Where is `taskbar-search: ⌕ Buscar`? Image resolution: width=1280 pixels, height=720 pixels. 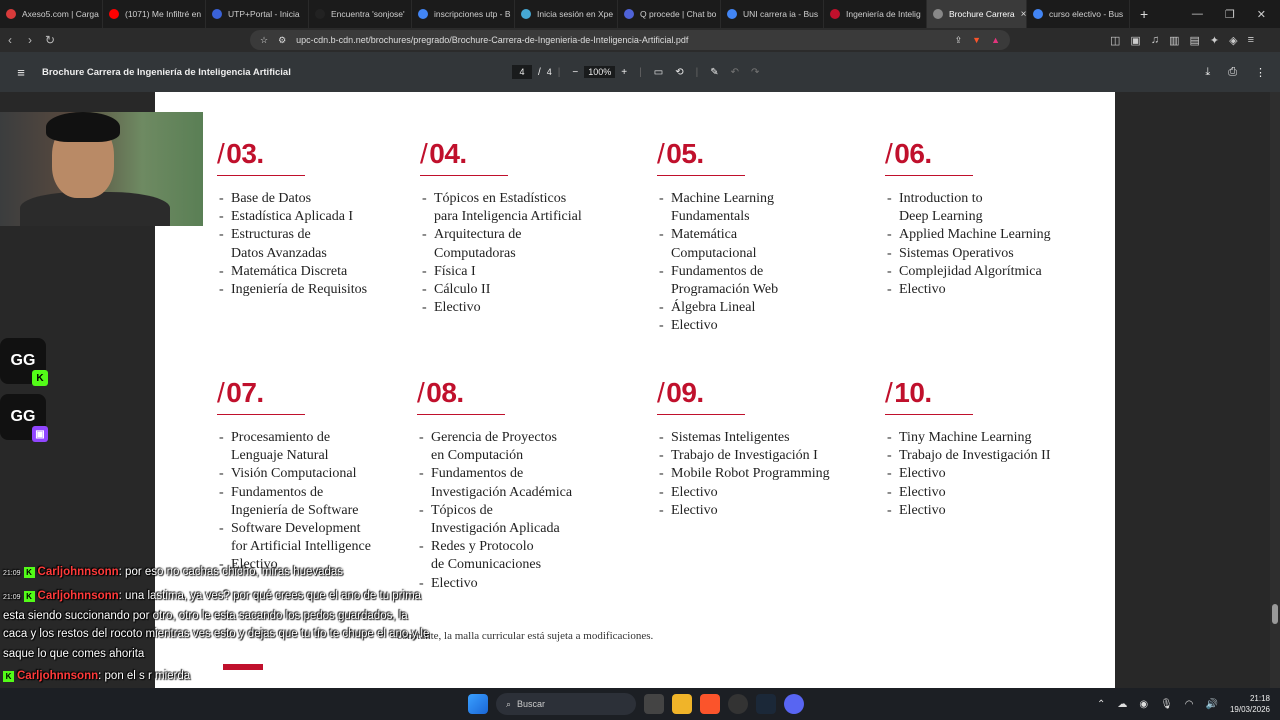
taskbar-search: ⌕ Buscar is located at coordinates (566, 704).